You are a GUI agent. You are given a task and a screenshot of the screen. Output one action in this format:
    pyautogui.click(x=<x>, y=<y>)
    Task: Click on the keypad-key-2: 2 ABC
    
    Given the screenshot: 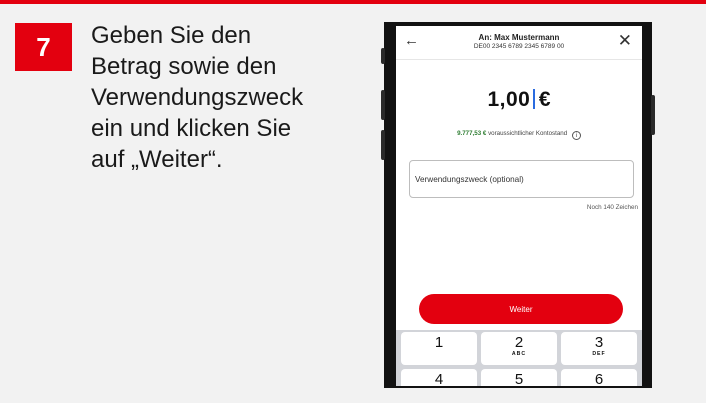 What is the action you would take?
    pyautogui.click(x=519, y=348)
    